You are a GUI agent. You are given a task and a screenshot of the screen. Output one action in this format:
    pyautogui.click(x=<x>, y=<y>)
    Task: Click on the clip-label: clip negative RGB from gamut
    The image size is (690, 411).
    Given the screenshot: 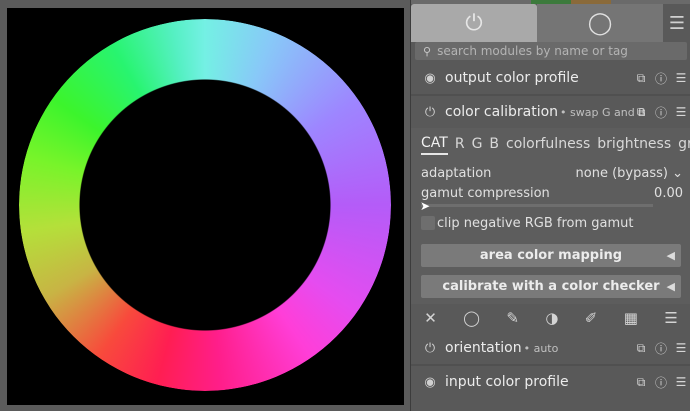 What is the action you would take?
    pyautogui.click(x=535, y=223)
    